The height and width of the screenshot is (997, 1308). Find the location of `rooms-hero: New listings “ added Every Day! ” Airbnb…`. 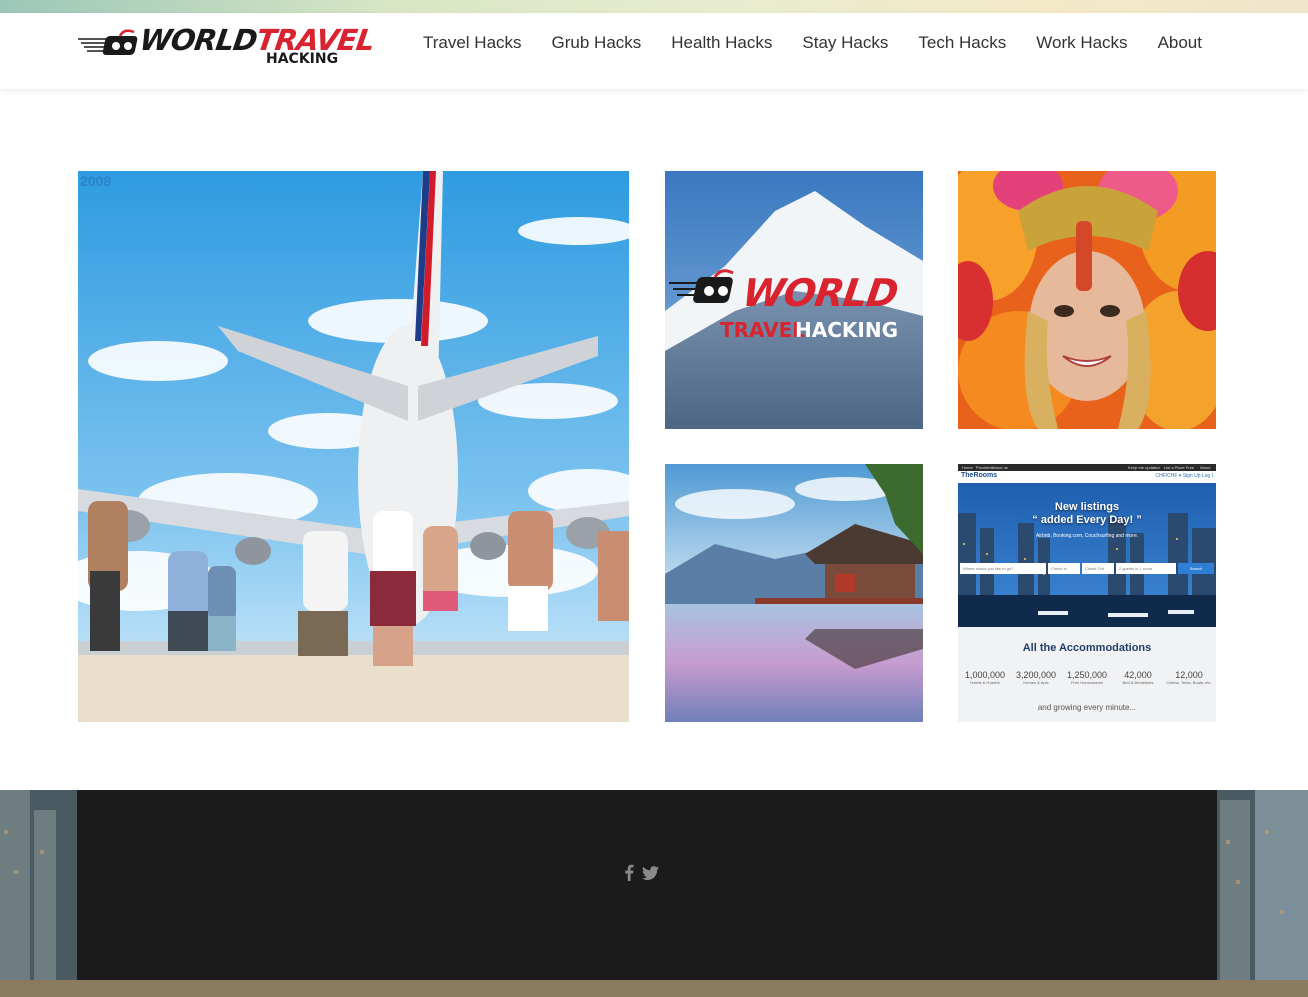

rooms-hero: New listings “ added Every Day! ” Airbnb… is located at coordinates (1087, 555).